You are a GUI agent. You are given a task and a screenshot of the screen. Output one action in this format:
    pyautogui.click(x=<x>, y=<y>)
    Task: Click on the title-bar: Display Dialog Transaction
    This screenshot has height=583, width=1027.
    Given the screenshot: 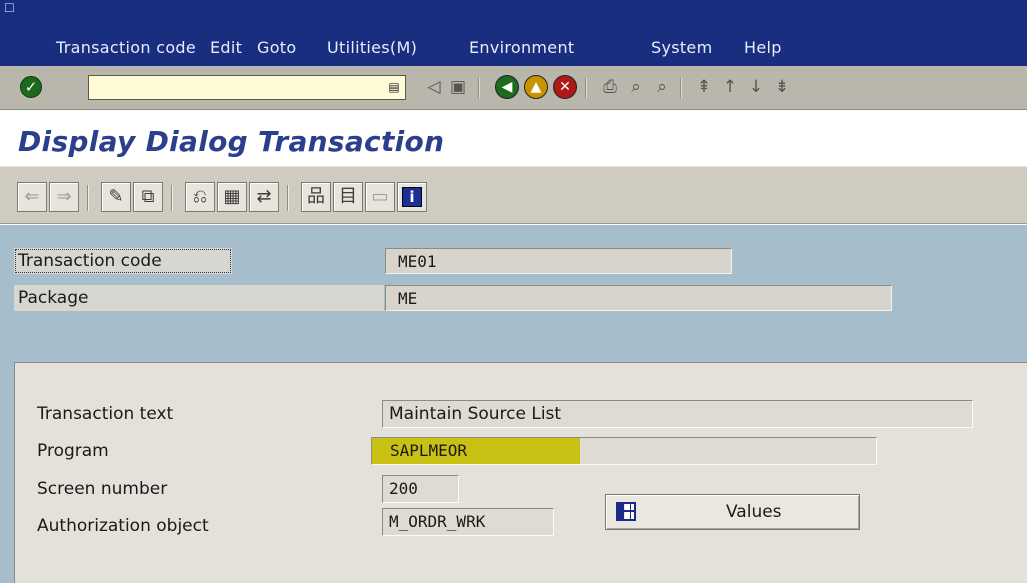 What is the action you would take?
    pyautogui.click(x=513, y=138)
    